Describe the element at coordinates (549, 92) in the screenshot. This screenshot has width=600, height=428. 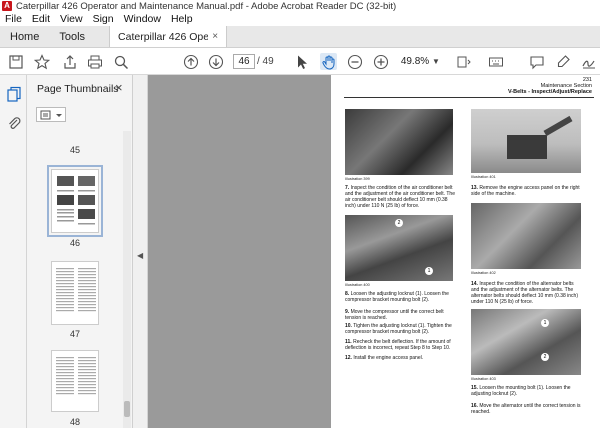
I see `pdf-subsection-title: V-Belts - Inspect/Adjust/Replace` at that location.